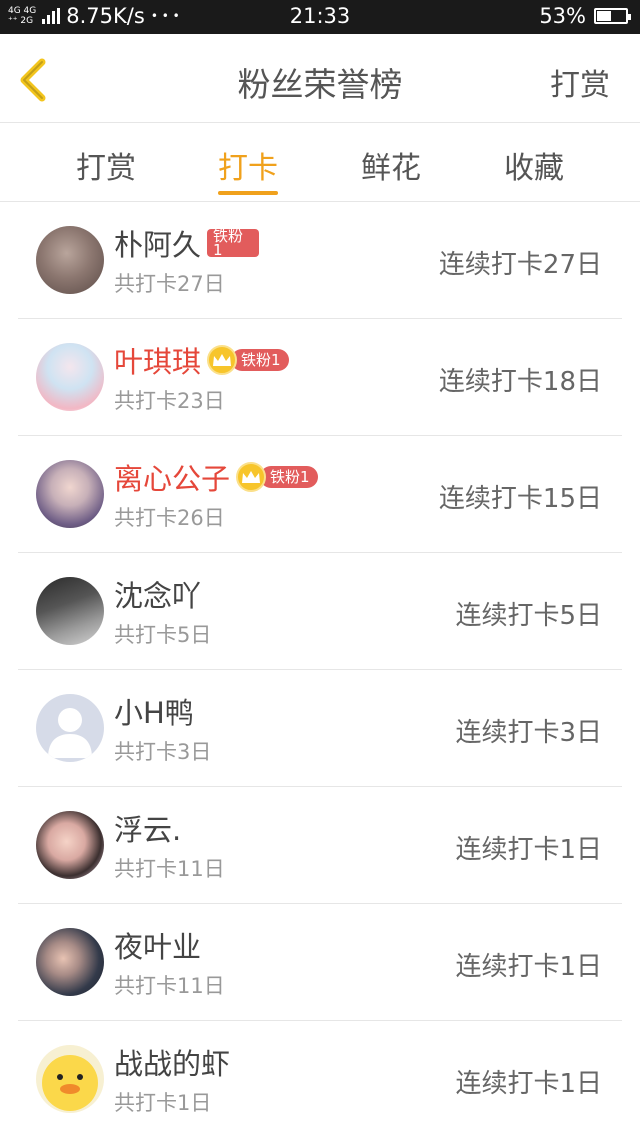 The image size is (640, 1138). I want to click on list-item: 小H鸭 共打卡3日 连续打卡3日, so click(320, 728).